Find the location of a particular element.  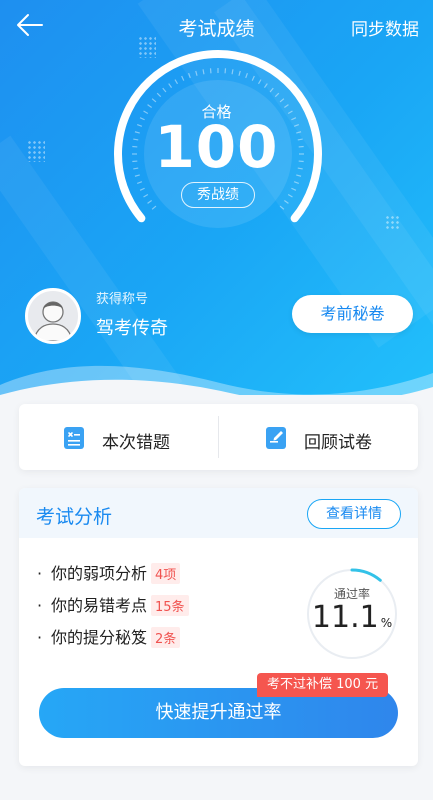

review-paper-button: 回顾试卷 is located at coordinates (318, 437).